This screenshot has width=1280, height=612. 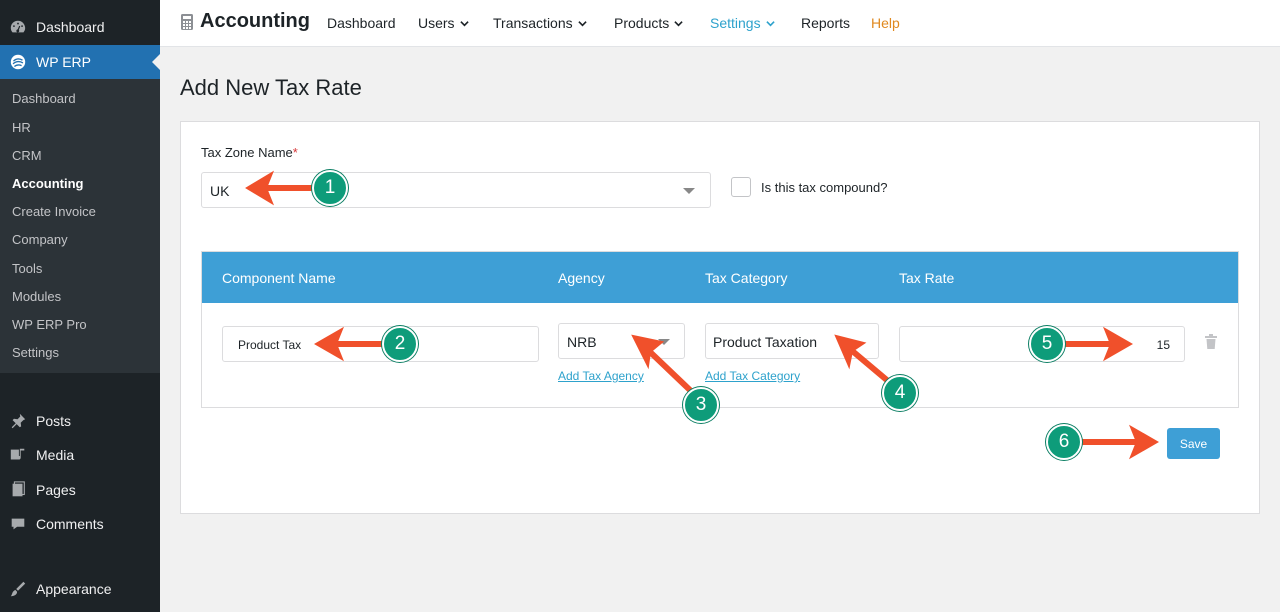 What do you see at coordinates (400, 344) in the screenshot?
I see `step-badge-2: 2` at bounding box center [400, 344].